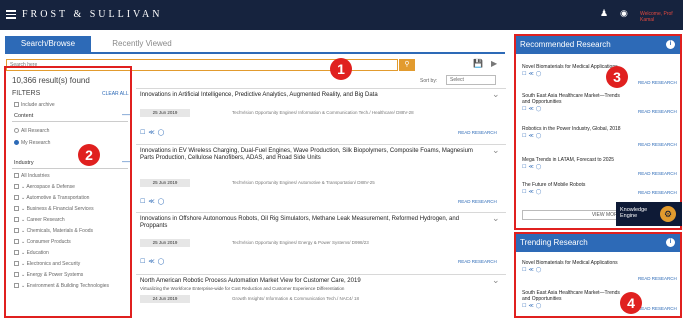  What do you see at coordinates (471, 80) in the screenshot?
I see `sort-by-select: Select` at bounding box center [471, 80].